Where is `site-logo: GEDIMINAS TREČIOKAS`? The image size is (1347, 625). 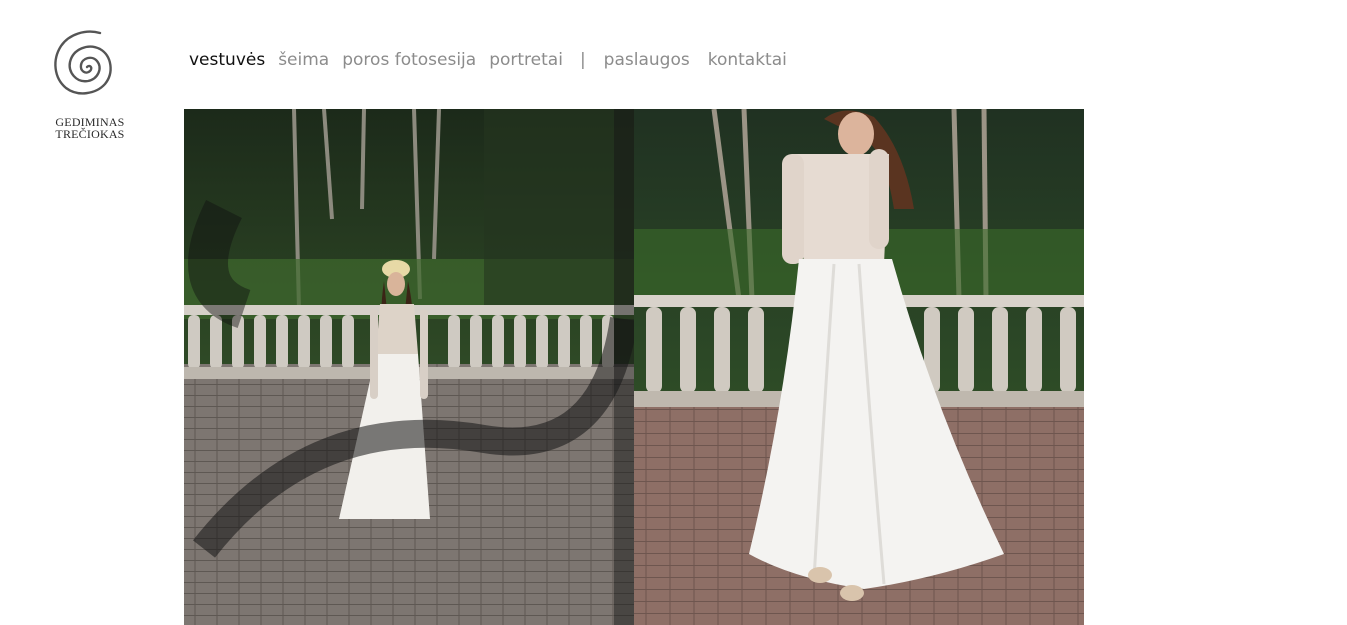
site-logo: GEDIMINAS TREČIOKAS is located at coordinates (90, 83).